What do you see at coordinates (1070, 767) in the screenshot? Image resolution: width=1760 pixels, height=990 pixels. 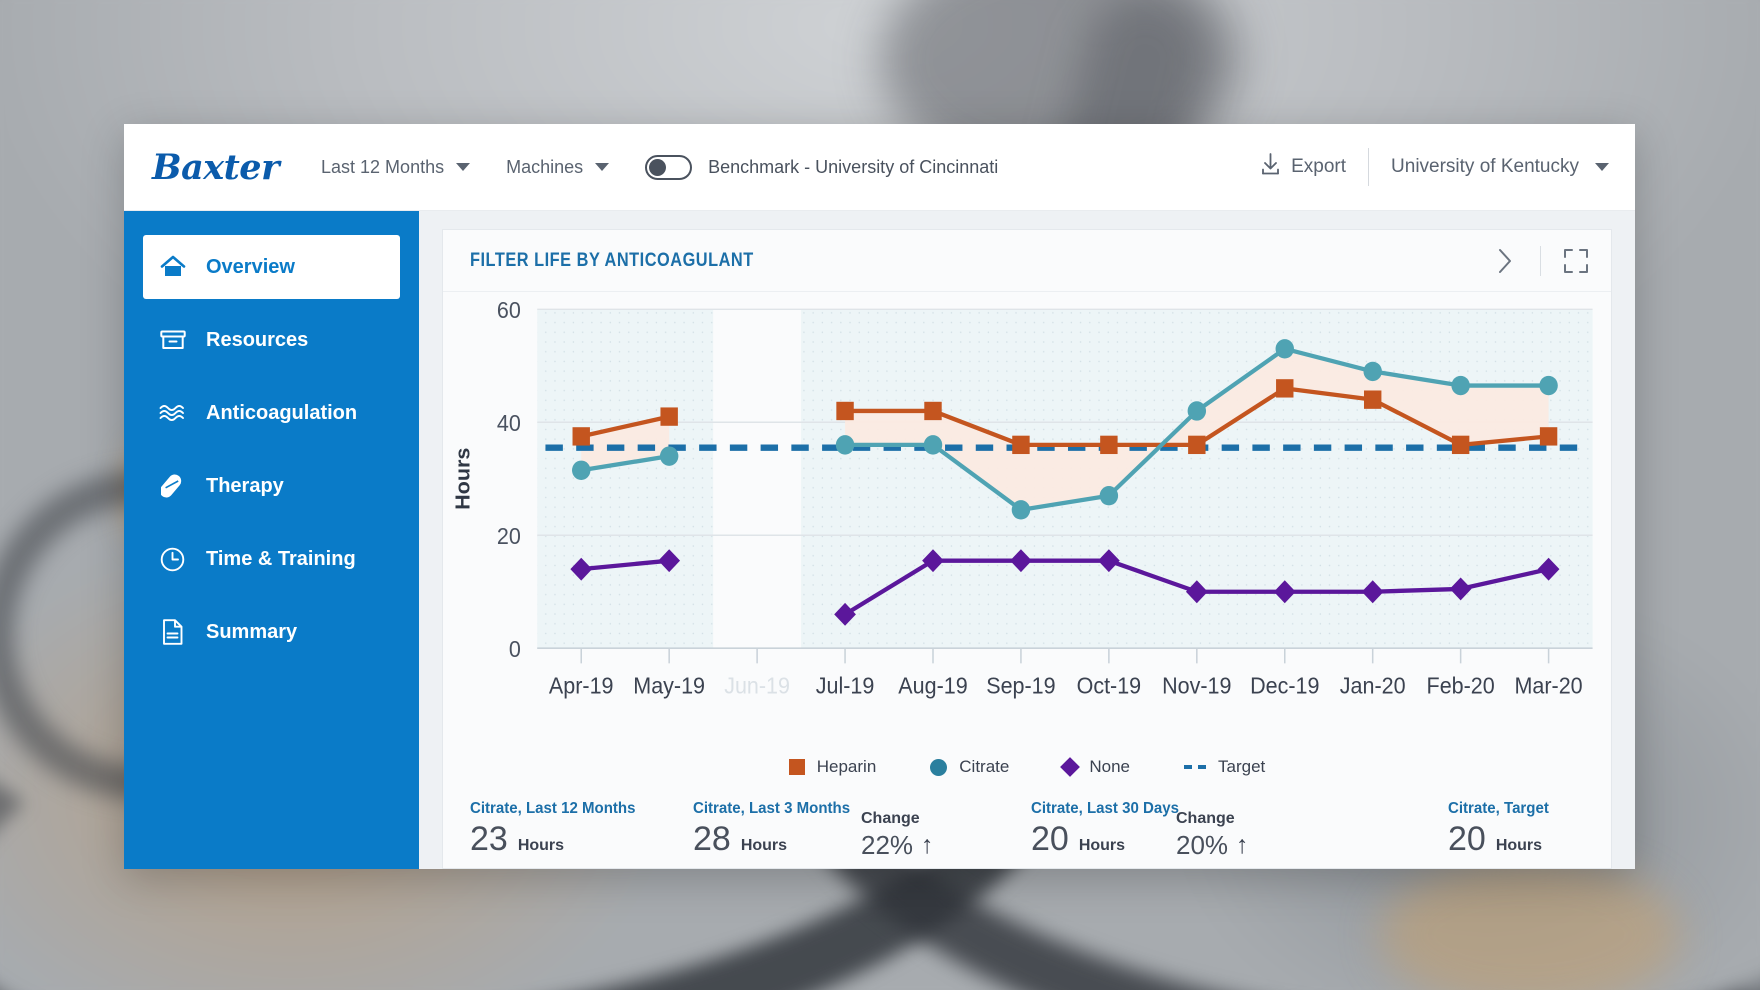 I see `legend-diamond-marker-icon` at bounding box center [1070, 767].